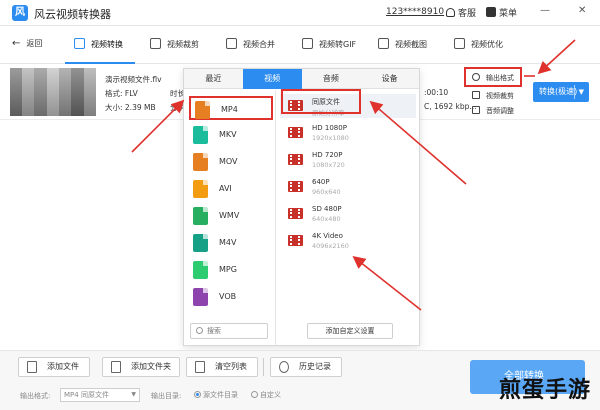 The width and height of the screenshot is (600, 410). What do you see at coordinates (350, 331) in the screenshot?
I see `add-custom-setting-button: 添加自定义设置` at bounding box center [350, 331].